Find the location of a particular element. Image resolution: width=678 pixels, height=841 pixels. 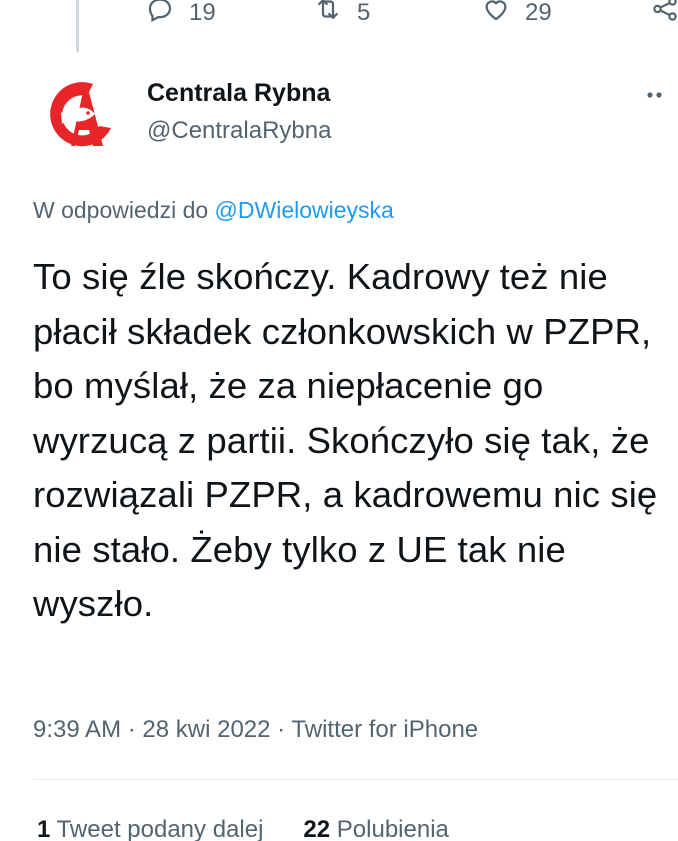

retweet-icon is located at coordinates (328, 15).